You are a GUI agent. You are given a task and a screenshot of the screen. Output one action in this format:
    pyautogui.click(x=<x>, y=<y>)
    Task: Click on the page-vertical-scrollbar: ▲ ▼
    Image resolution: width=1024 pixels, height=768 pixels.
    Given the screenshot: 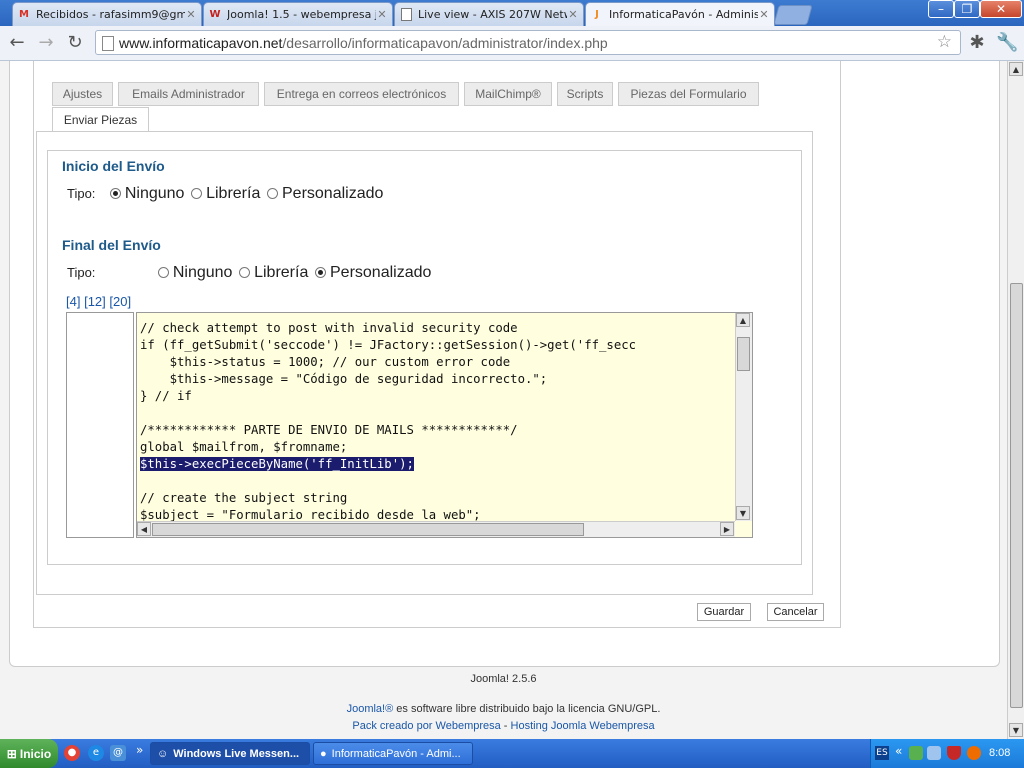 What is the action you would take?
    pyautogui.click(x=1015, y=400)
    